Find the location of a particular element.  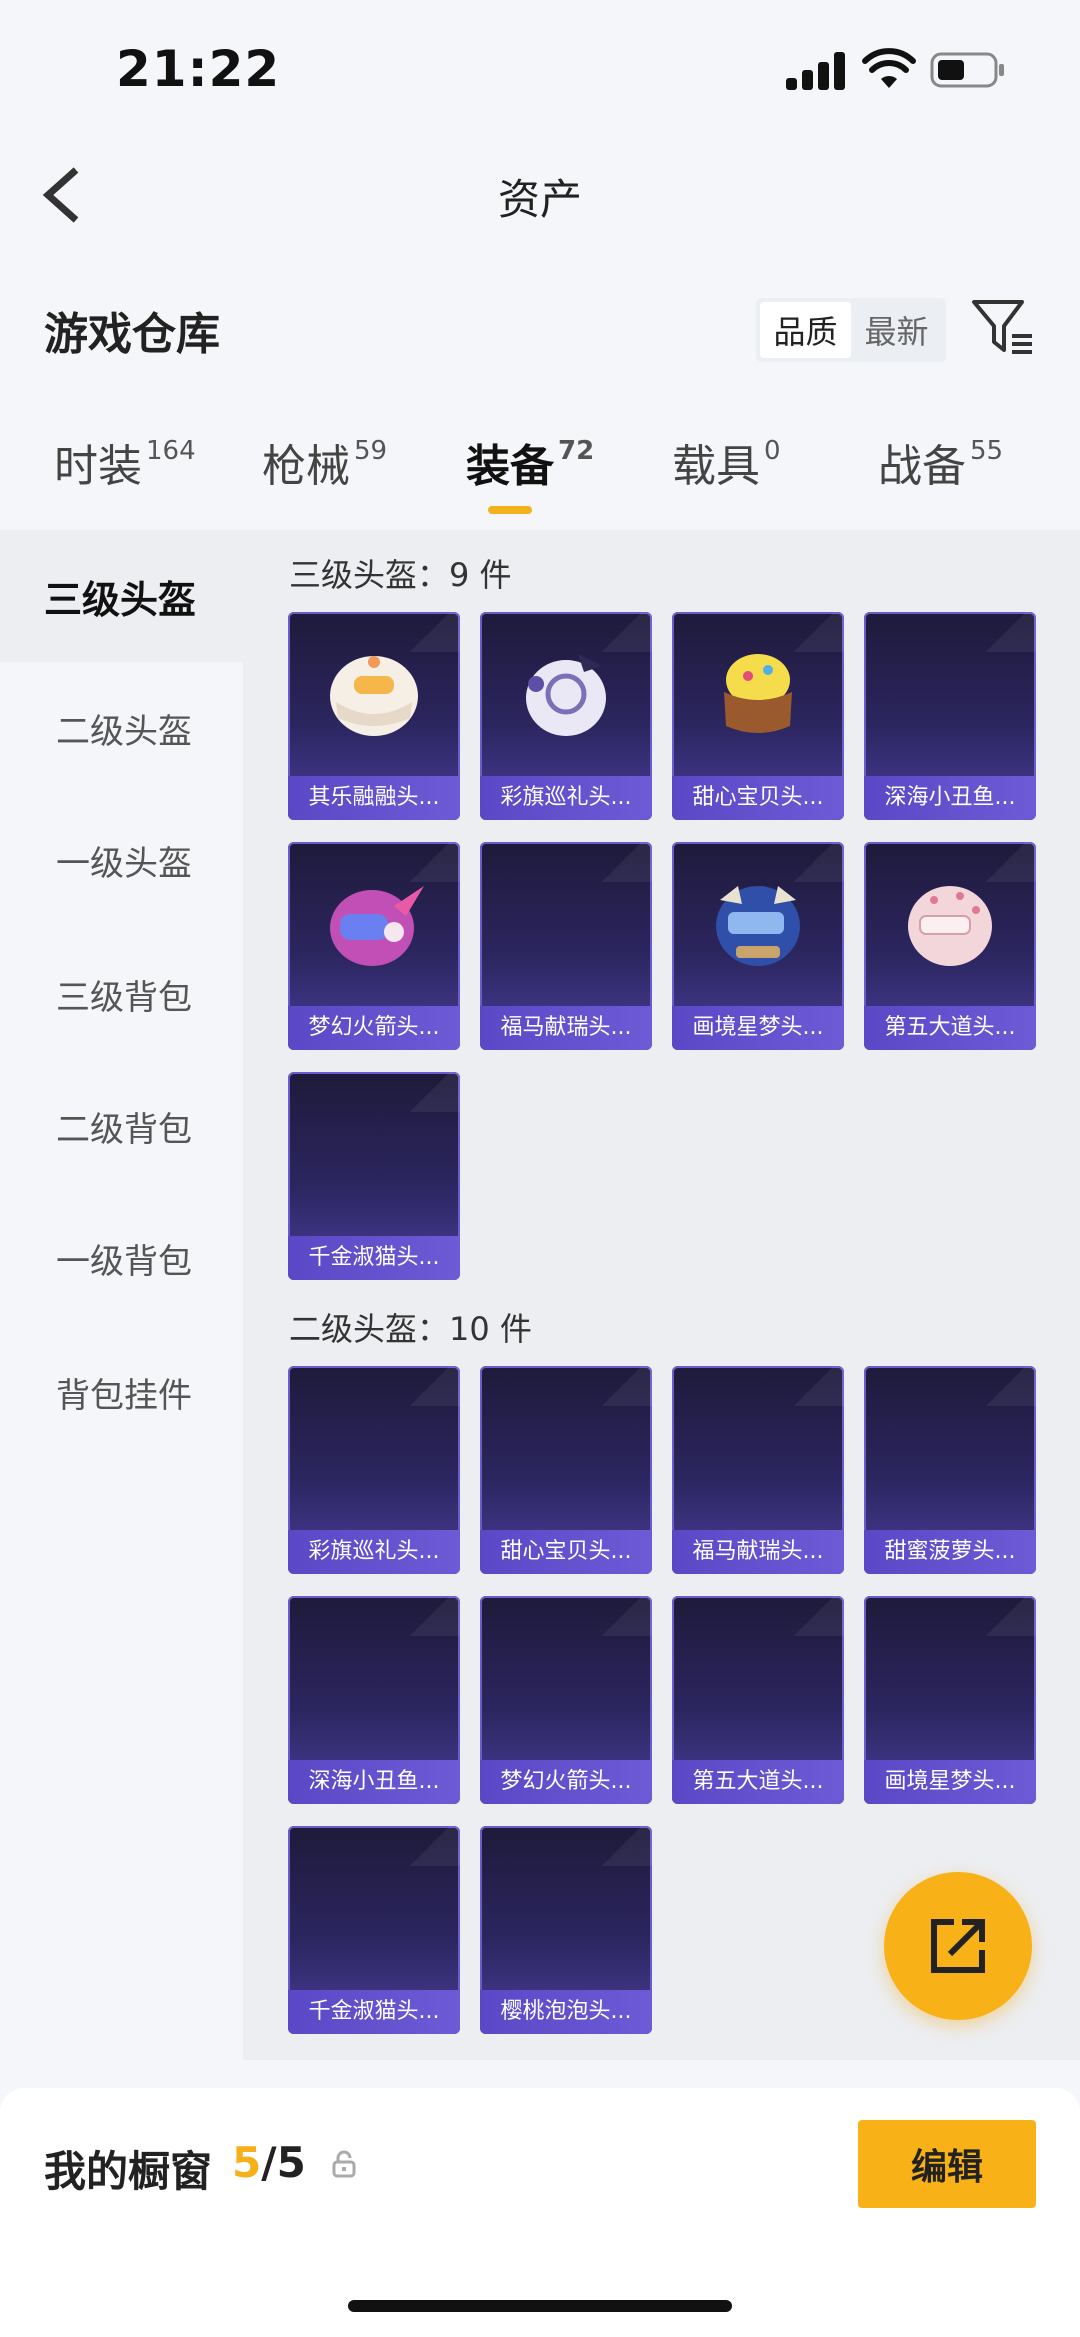

share-icon is located at coordinates (958, 1946).